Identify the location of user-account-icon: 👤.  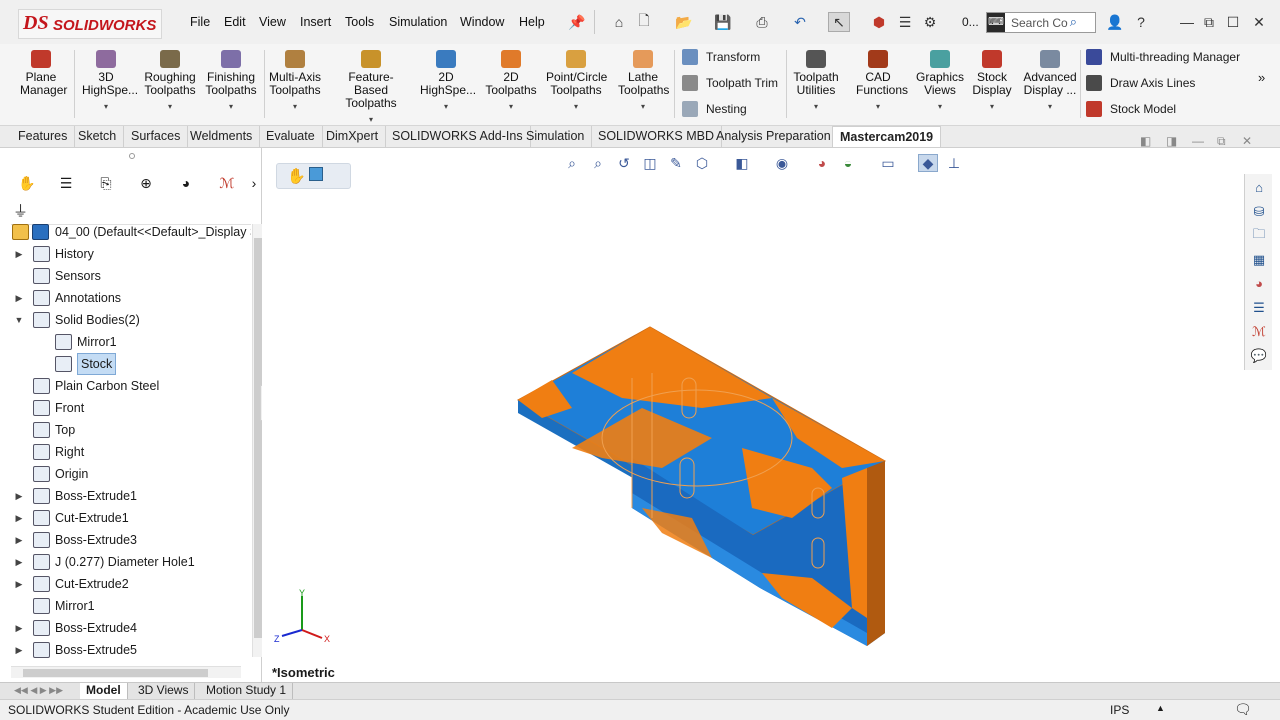
(1115, 22).